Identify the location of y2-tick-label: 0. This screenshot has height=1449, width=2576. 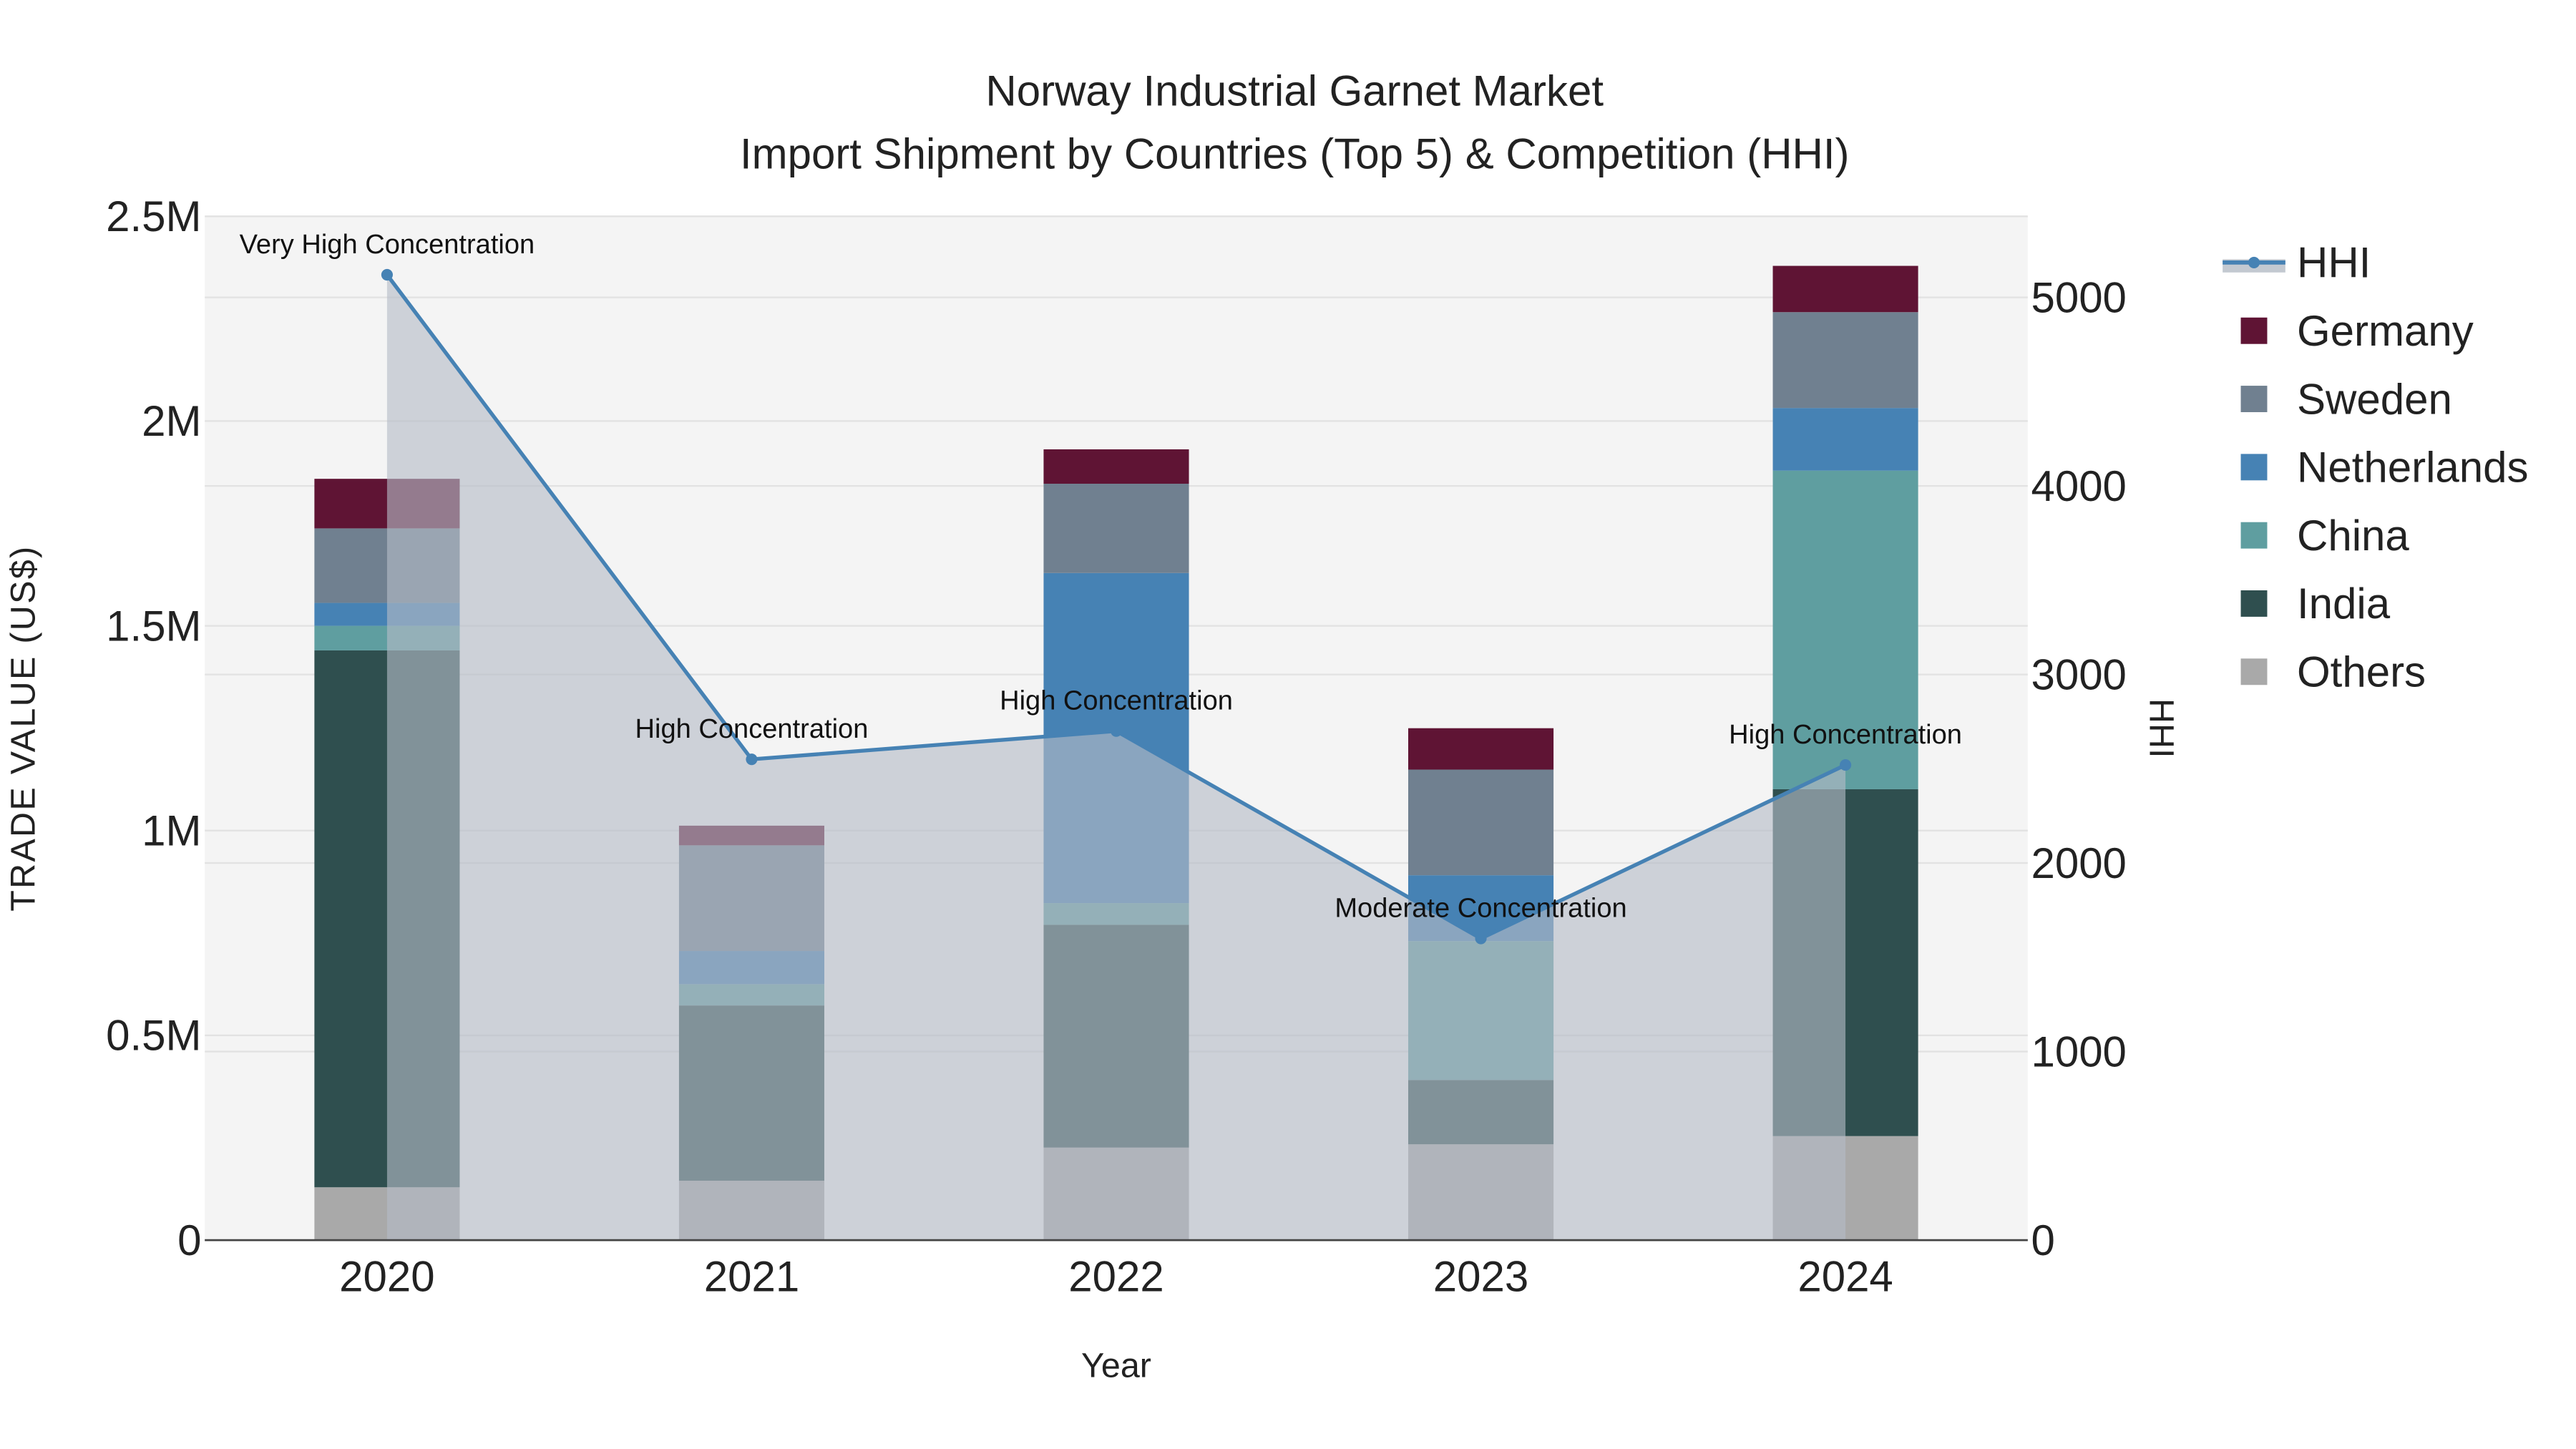
(2042, 1240).